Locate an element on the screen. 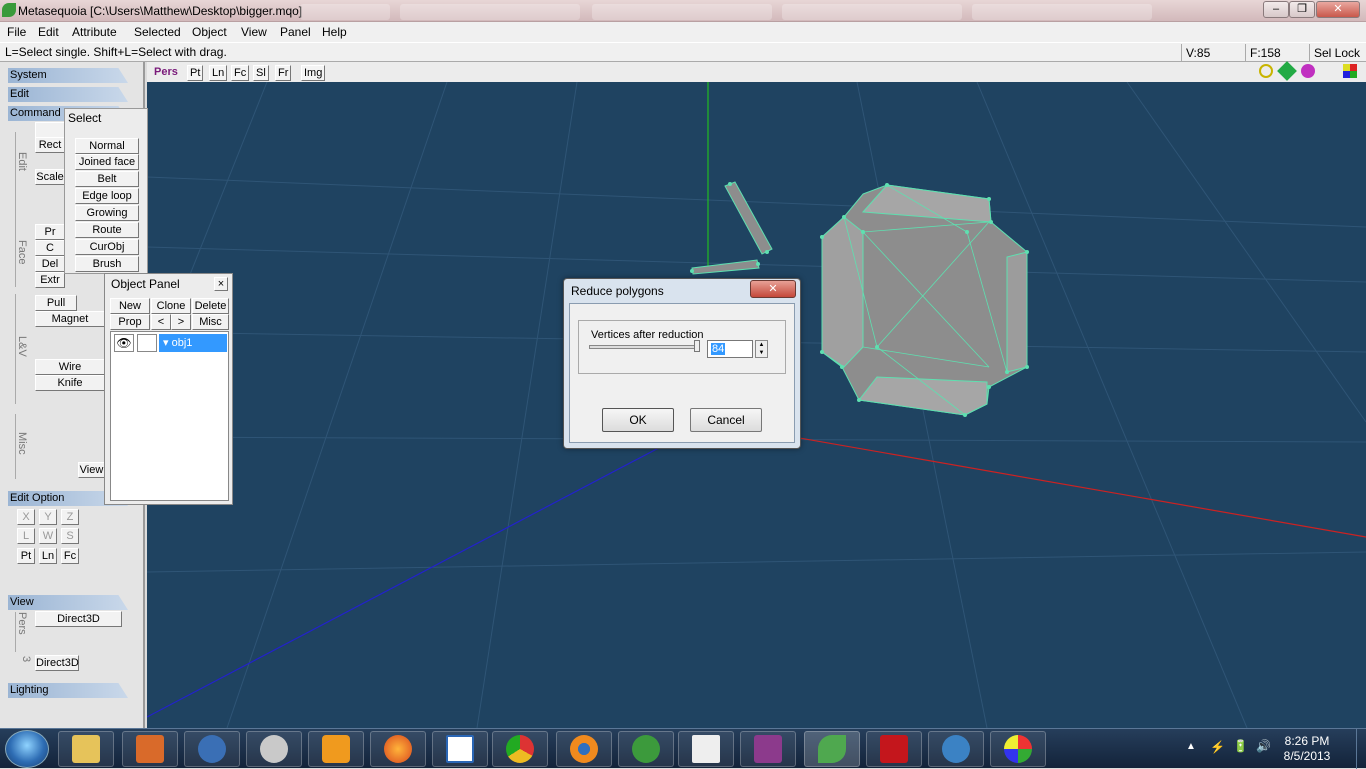 Image resolution: width=1366 pixels, height=769 pixels. rotate-icon is located at coordinates (1308, 71).